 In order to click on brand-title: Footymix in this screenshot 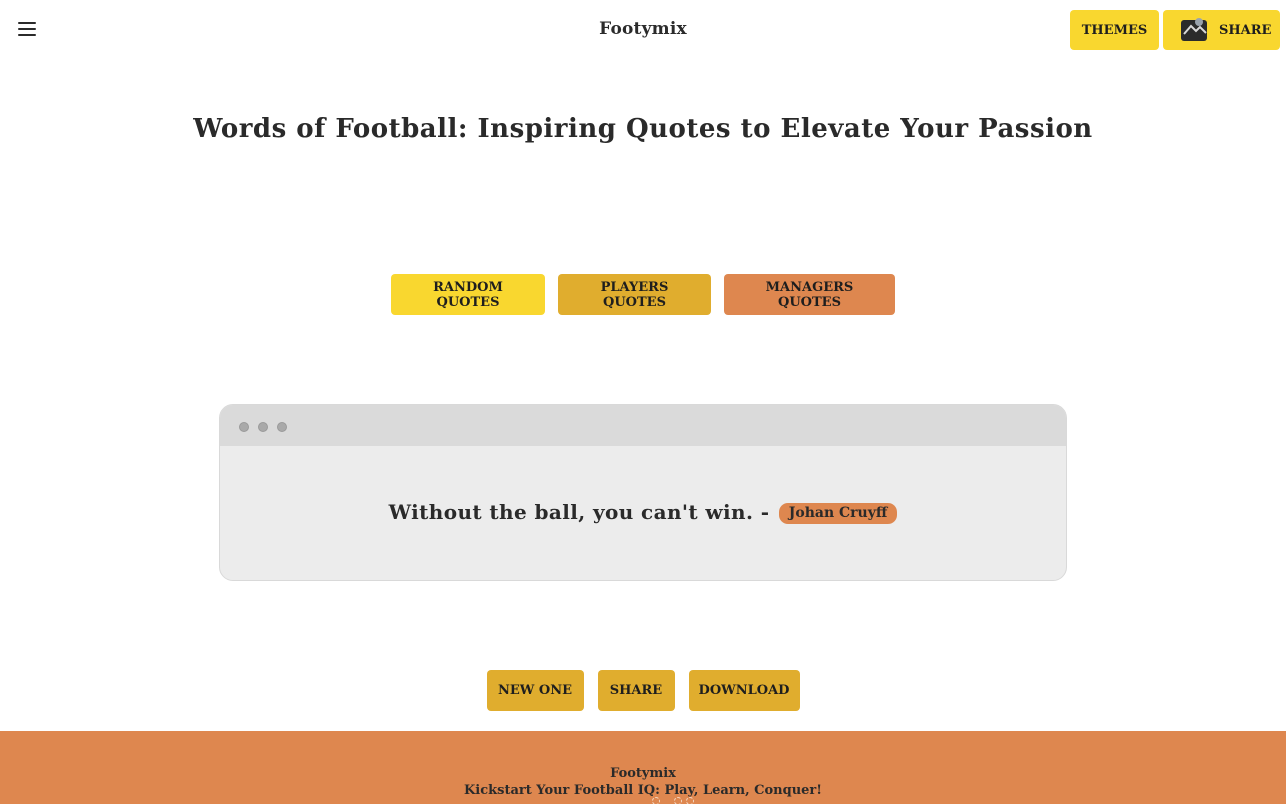, I will do `click(643, 29)`.